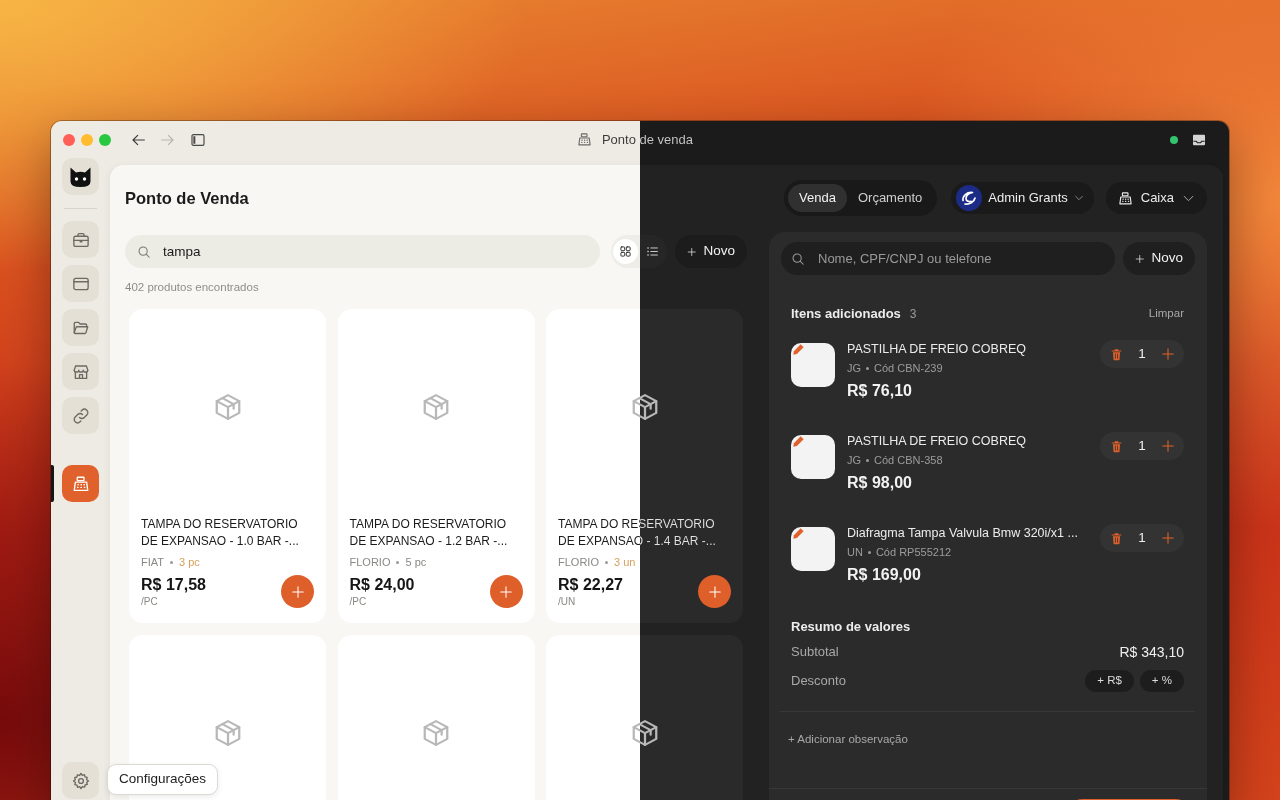 This screenshot has height=800, width=1280. I want to click on store-icon, so click(80, 371).